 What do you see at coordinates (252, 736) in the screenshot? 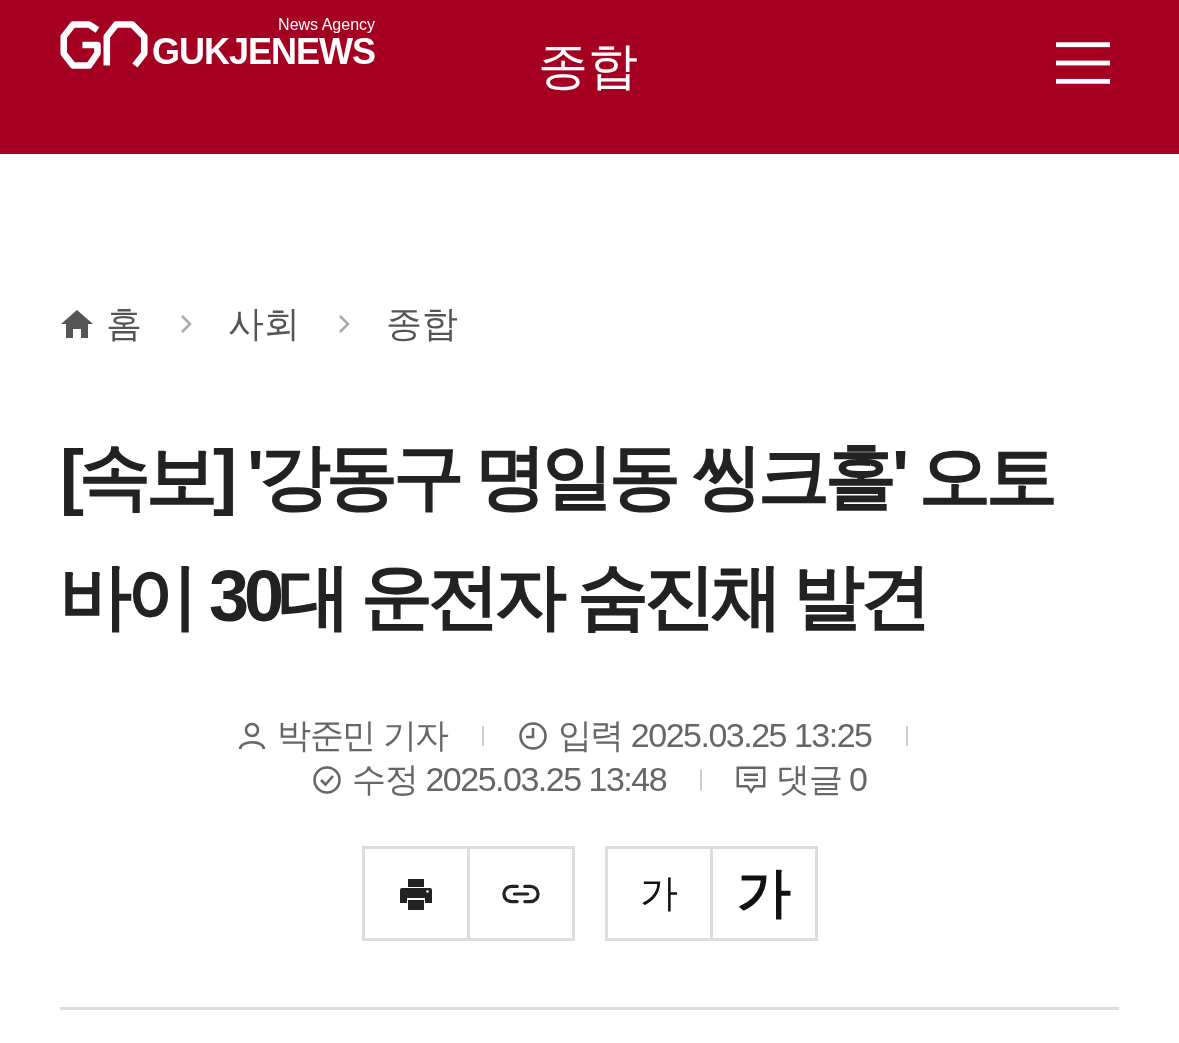
I see `person-icon` at bounding box center [252, 736].